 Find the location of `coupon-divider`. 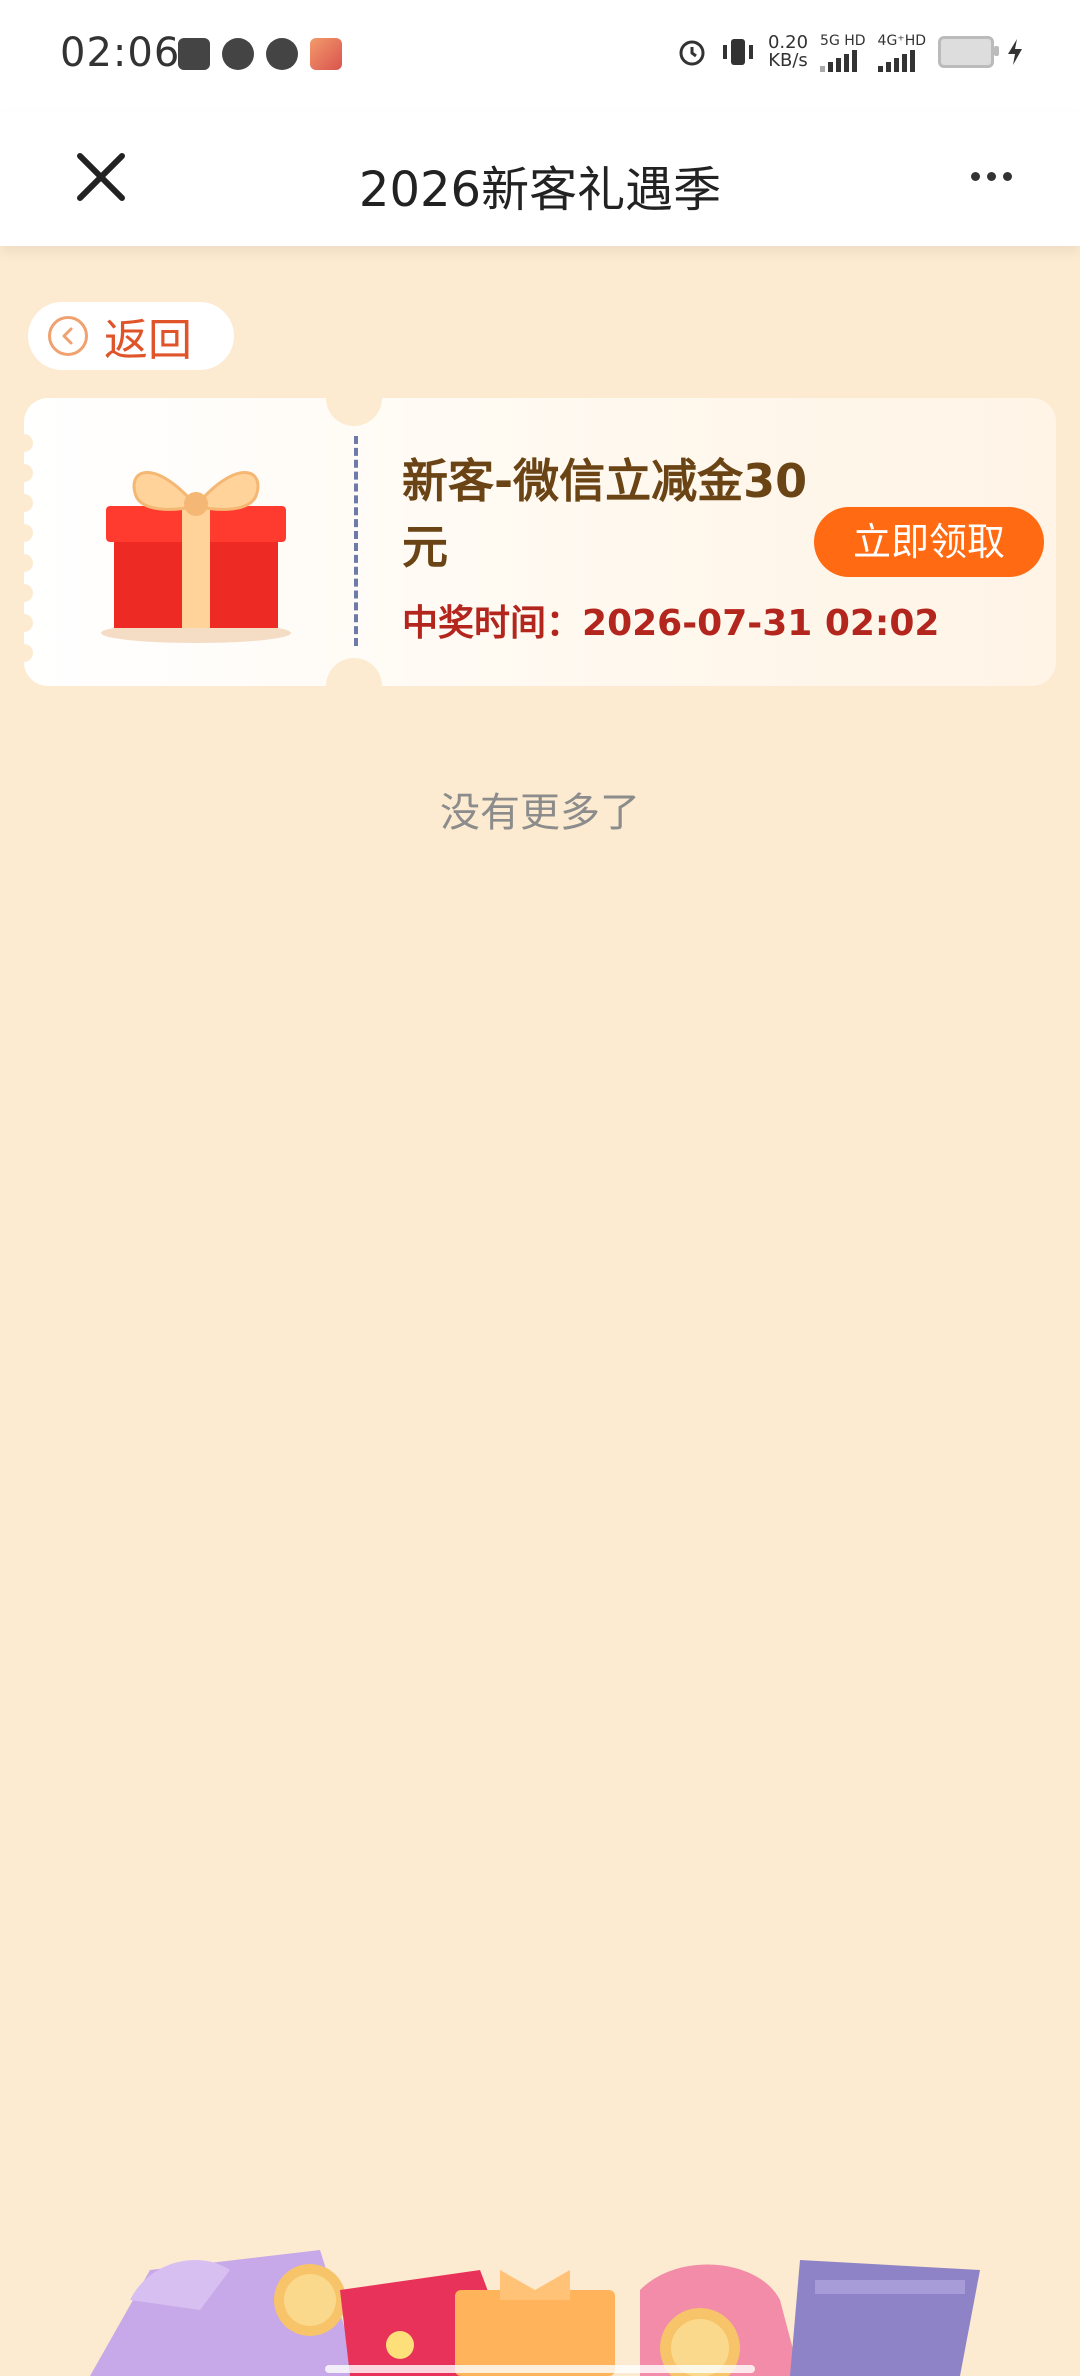

coupon-divider is located at coordinates (356, 541).